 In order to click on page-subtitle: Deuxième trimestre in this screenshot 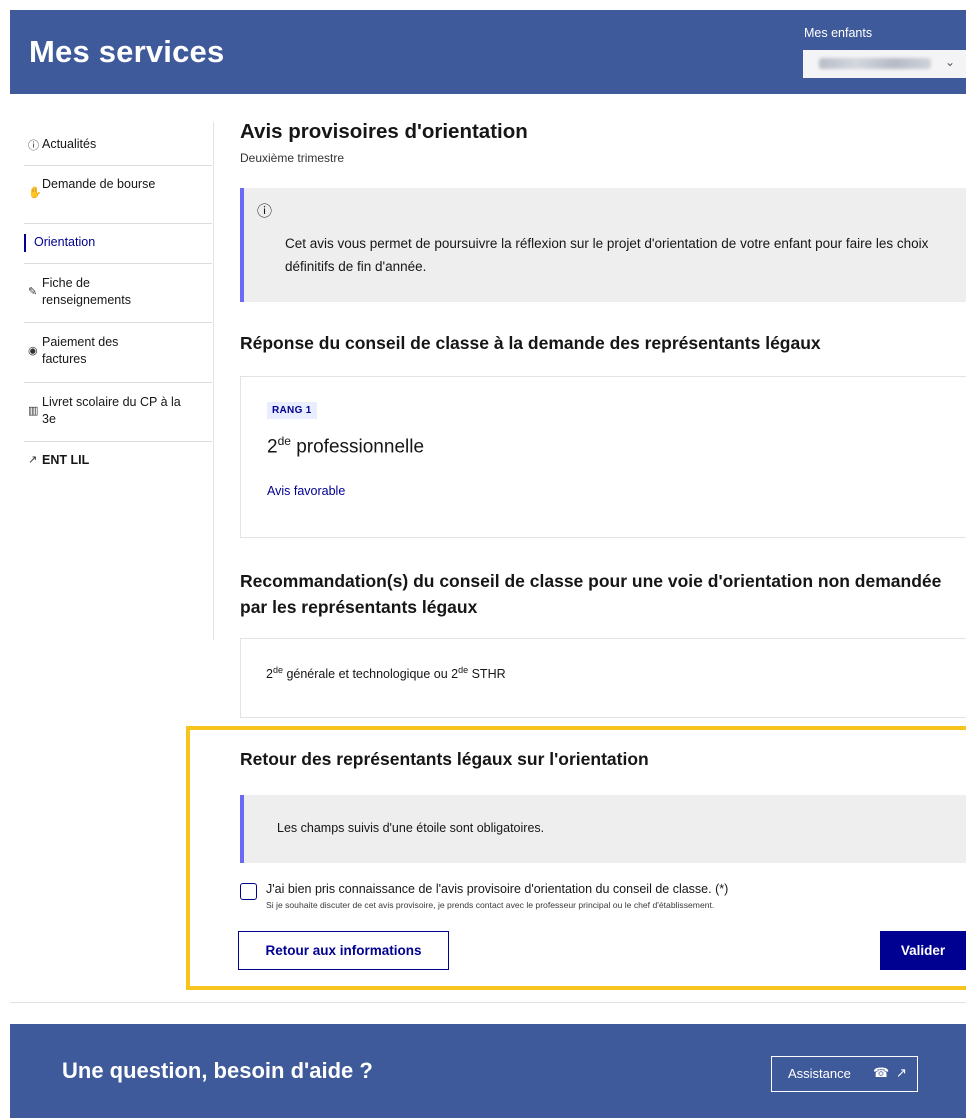, I will do `click(292, 158)`.